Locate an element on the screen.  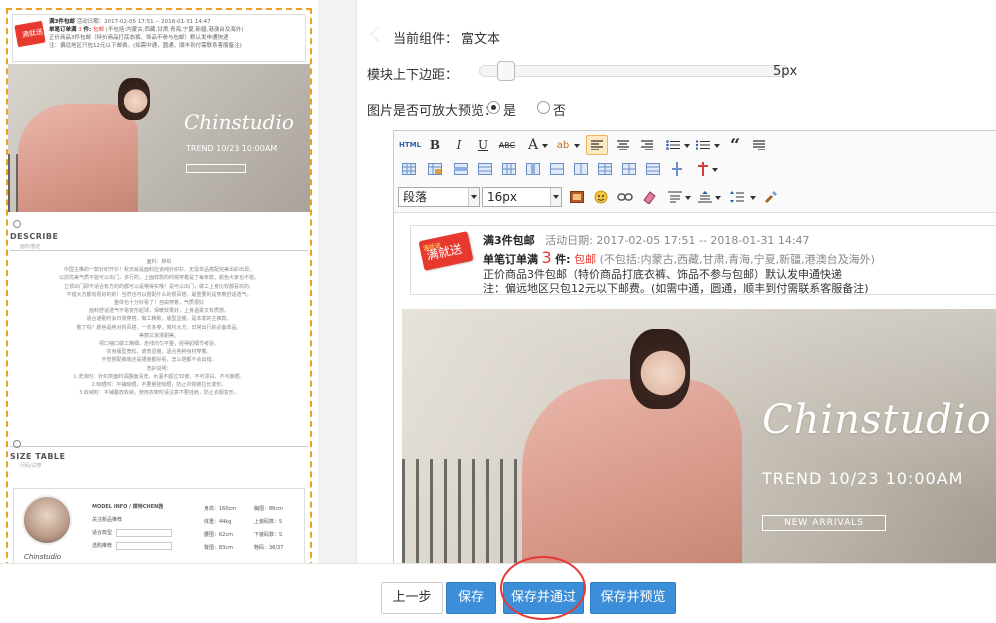
hero-trend: TREND 10/23 10:00AM is located at coordinates (863, 478).